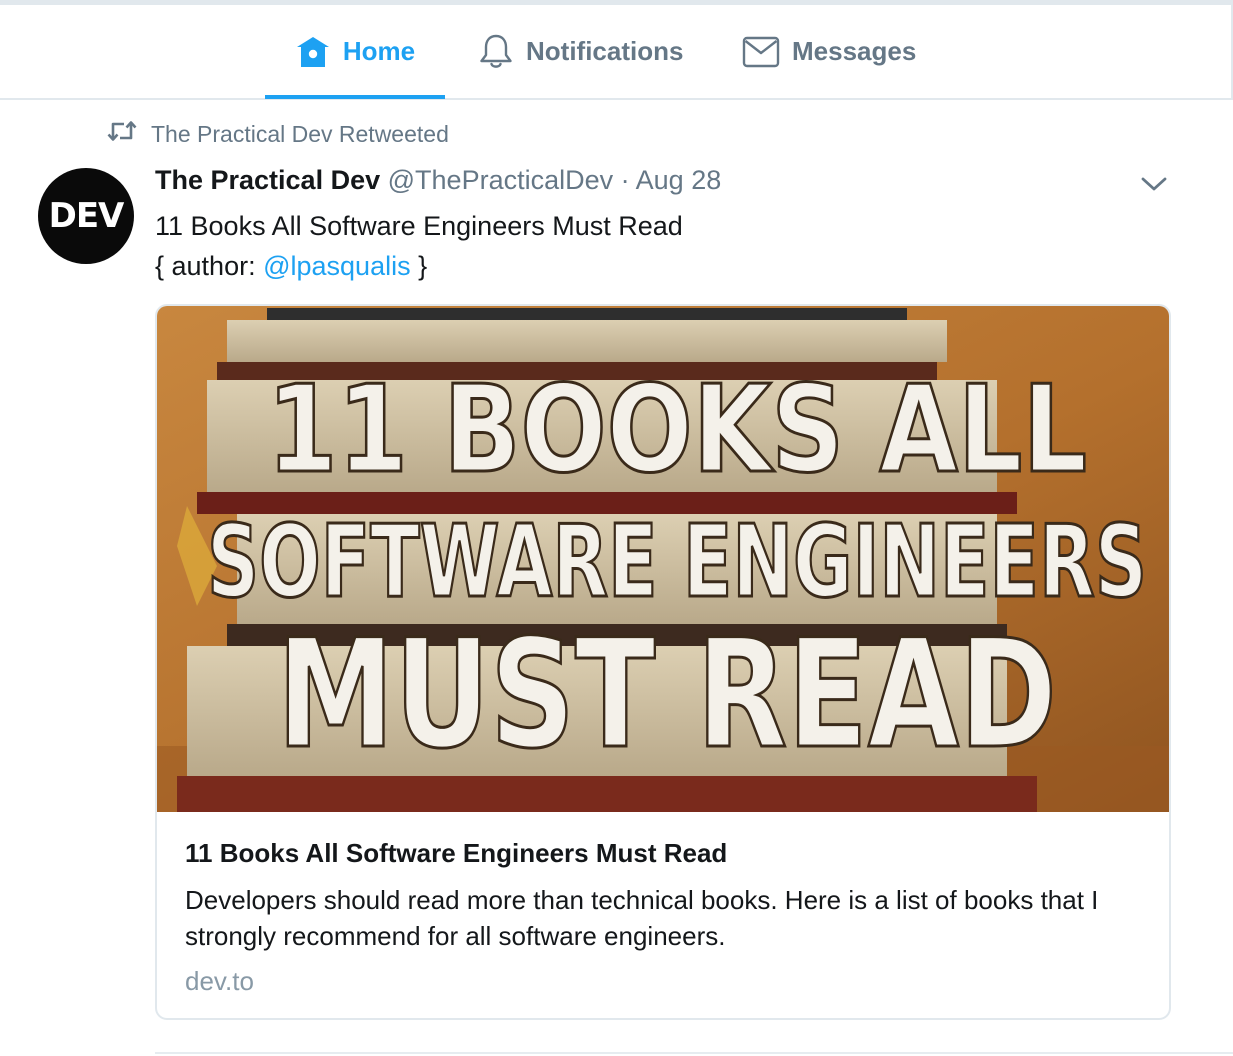 The height and width of the screenshot is (1056, 1233). I want to click on tab-messages-label: Messages, so click(854, 51).